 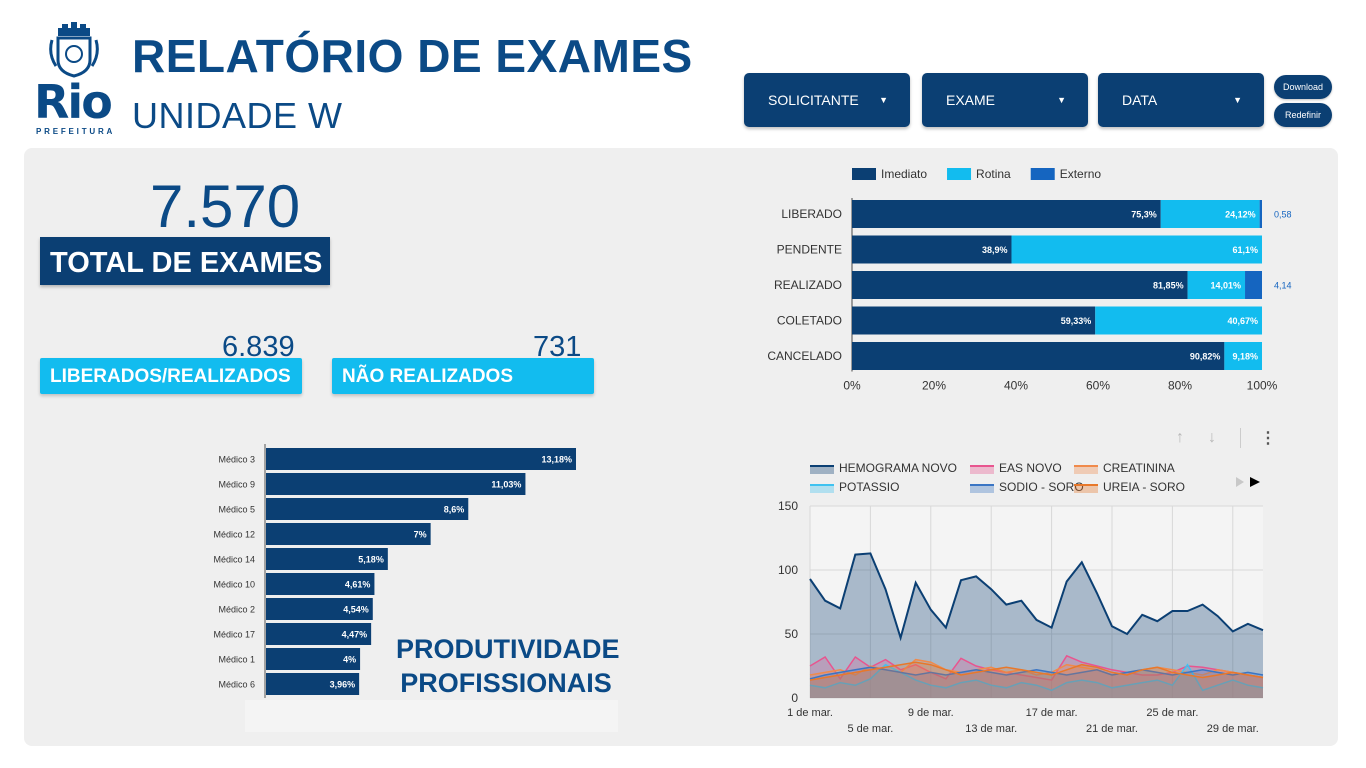 What do you see at coordinates (869, 487) in the screenshot?
I see `legend-label-3: POTASSIO` at bounding box center [869, 487].